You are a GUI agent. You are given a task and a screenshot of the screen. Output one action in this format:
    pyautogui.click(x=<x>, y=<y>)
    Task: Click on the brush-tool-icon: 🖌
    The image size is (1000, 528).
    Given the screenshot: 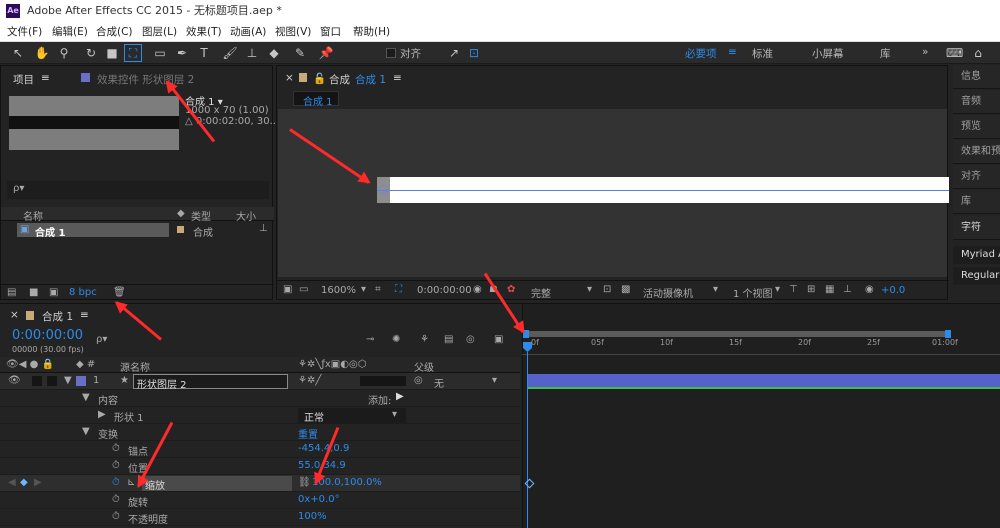 What is the action you would take?
    pyautogui.click(x=230, y=53)
    